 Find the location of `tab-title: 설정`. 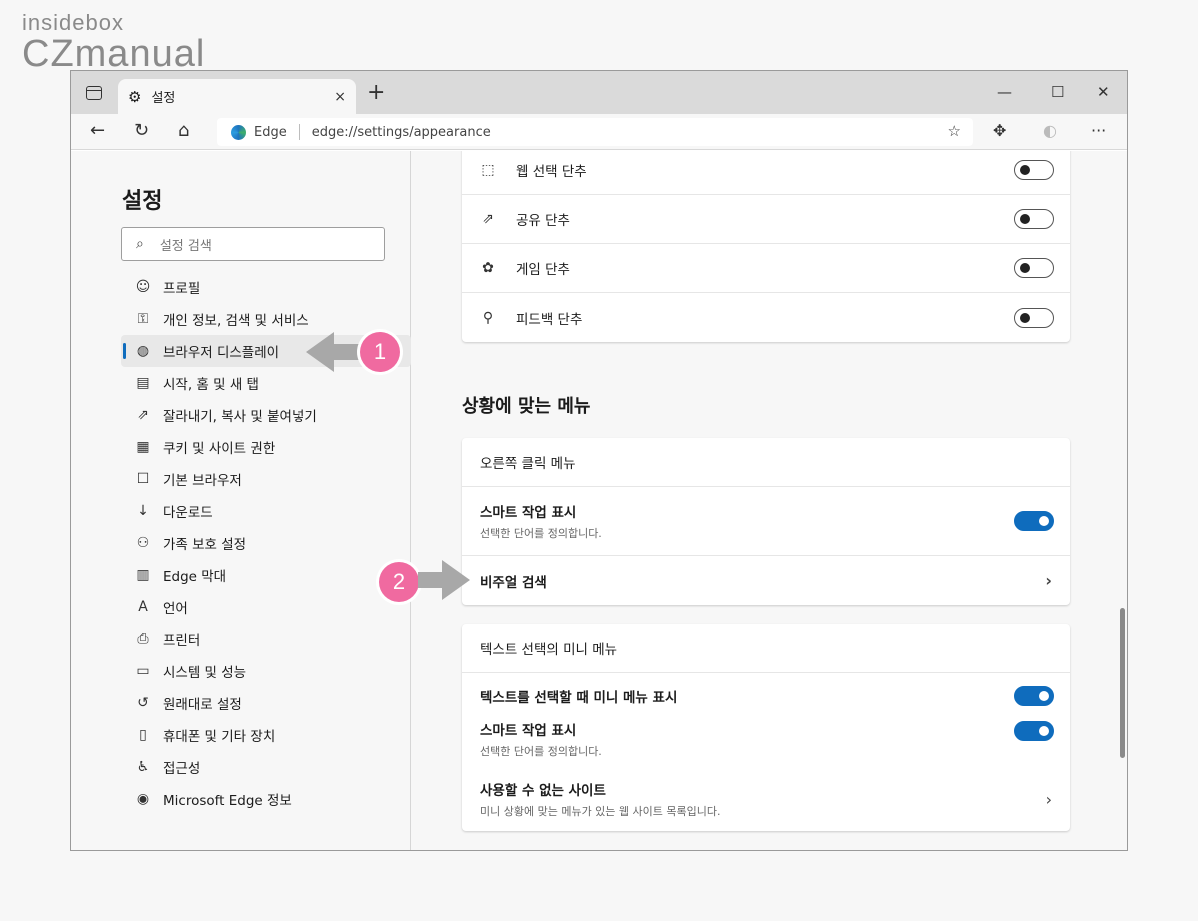

tab-title: 설정 is located at coordinates (163, 98).